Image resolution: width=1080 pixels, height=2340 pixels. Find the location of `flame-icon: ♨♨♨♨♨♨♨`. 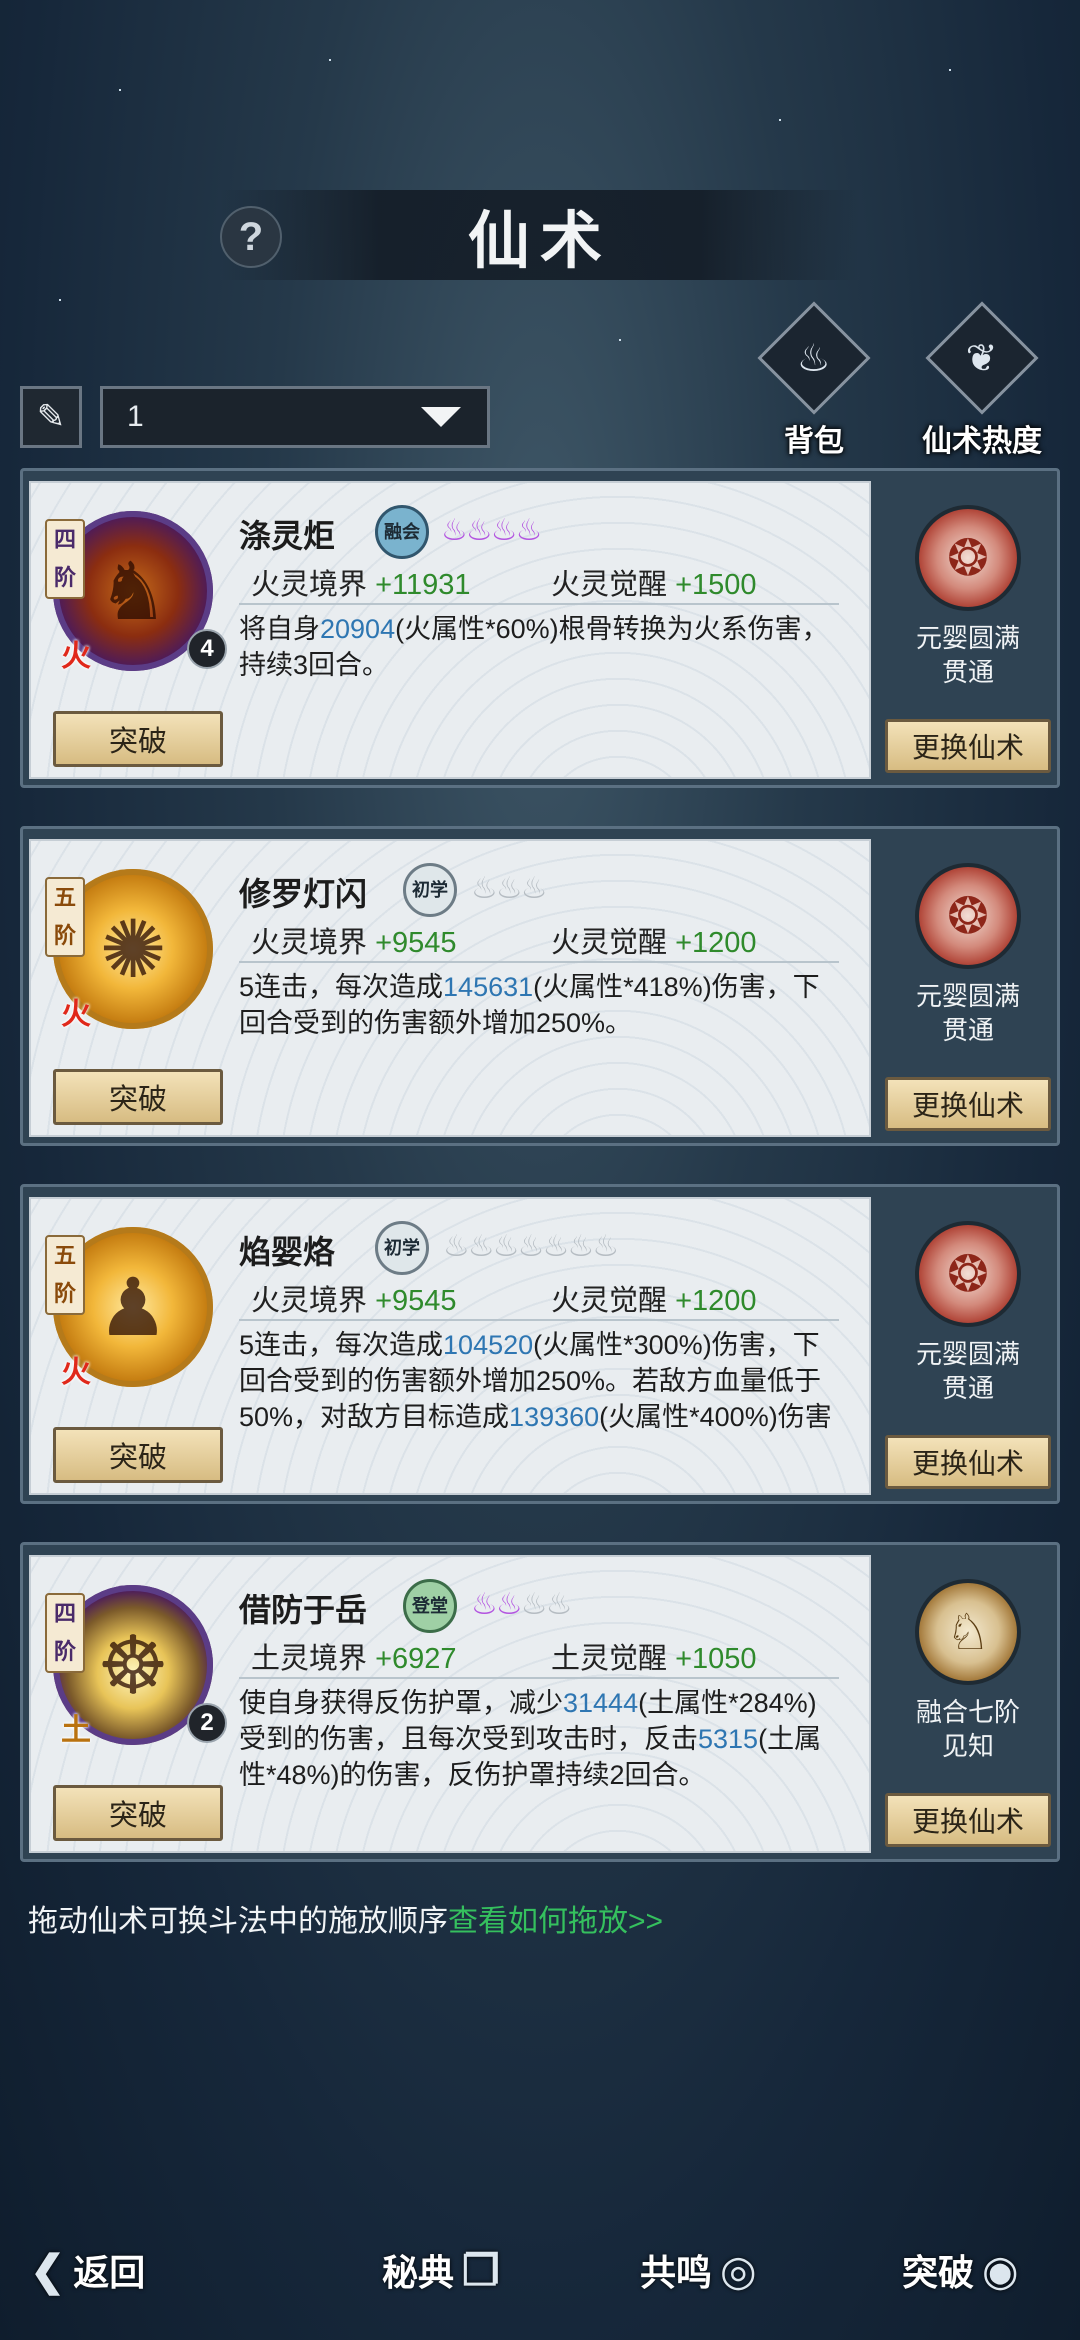

flame-icon: ♨♨♨♨♨♨♨ is located at coordinates (531, 1246).